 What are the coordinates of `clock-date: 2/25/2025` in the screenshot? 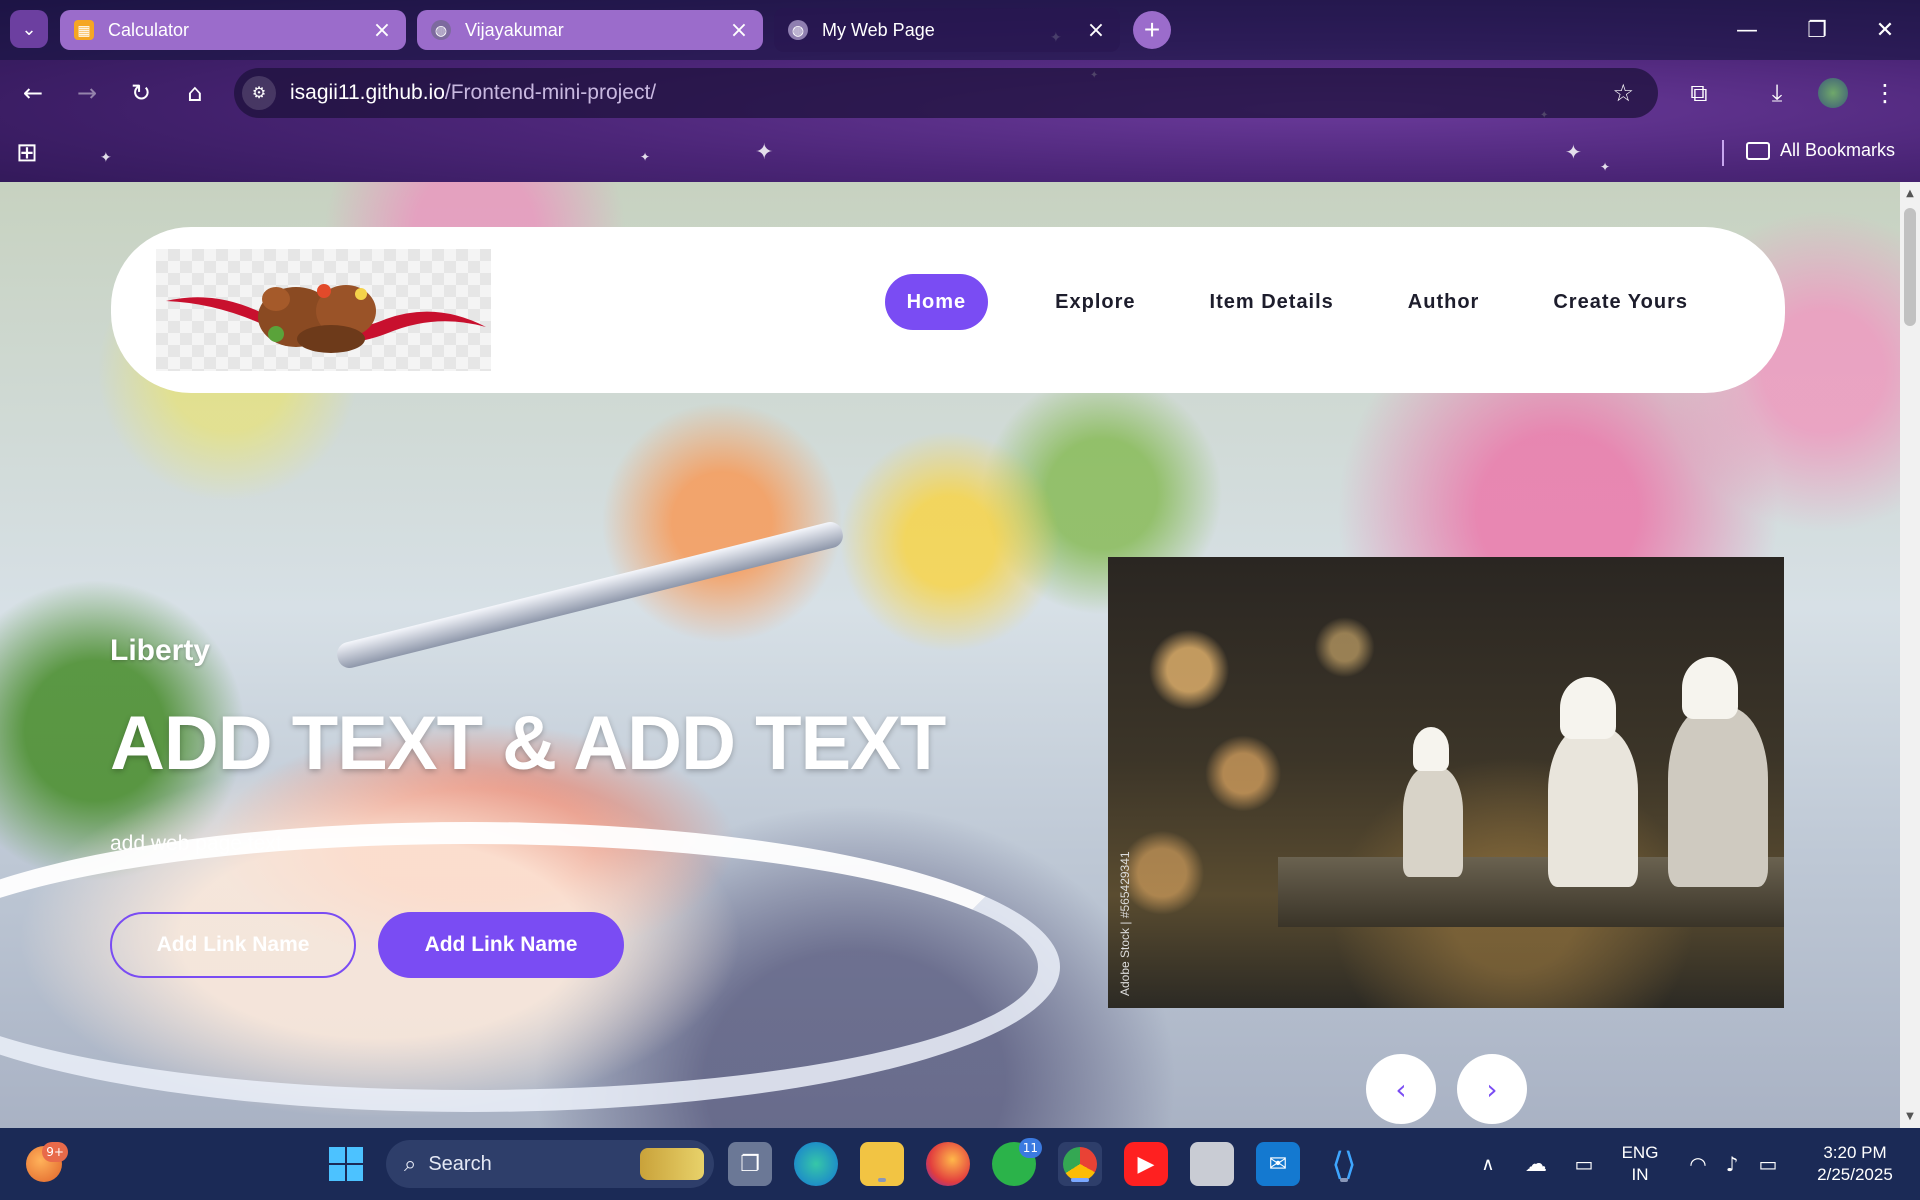 It's located at (1855, 1174).